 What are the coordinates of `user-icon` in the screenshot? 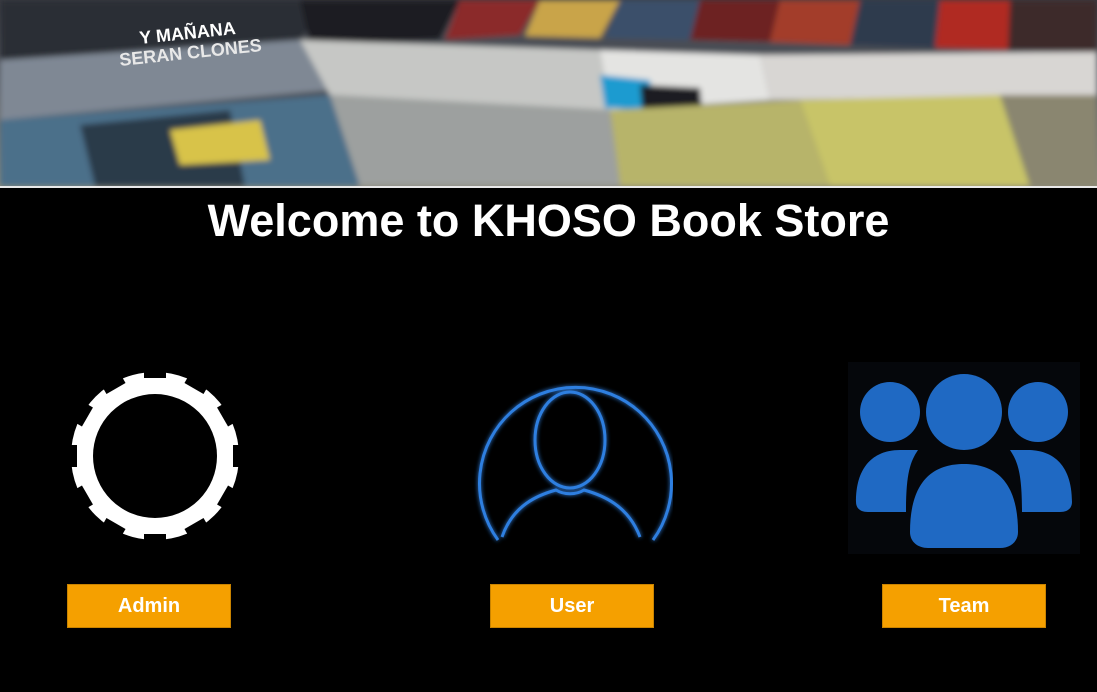 It's located at (575, 463).